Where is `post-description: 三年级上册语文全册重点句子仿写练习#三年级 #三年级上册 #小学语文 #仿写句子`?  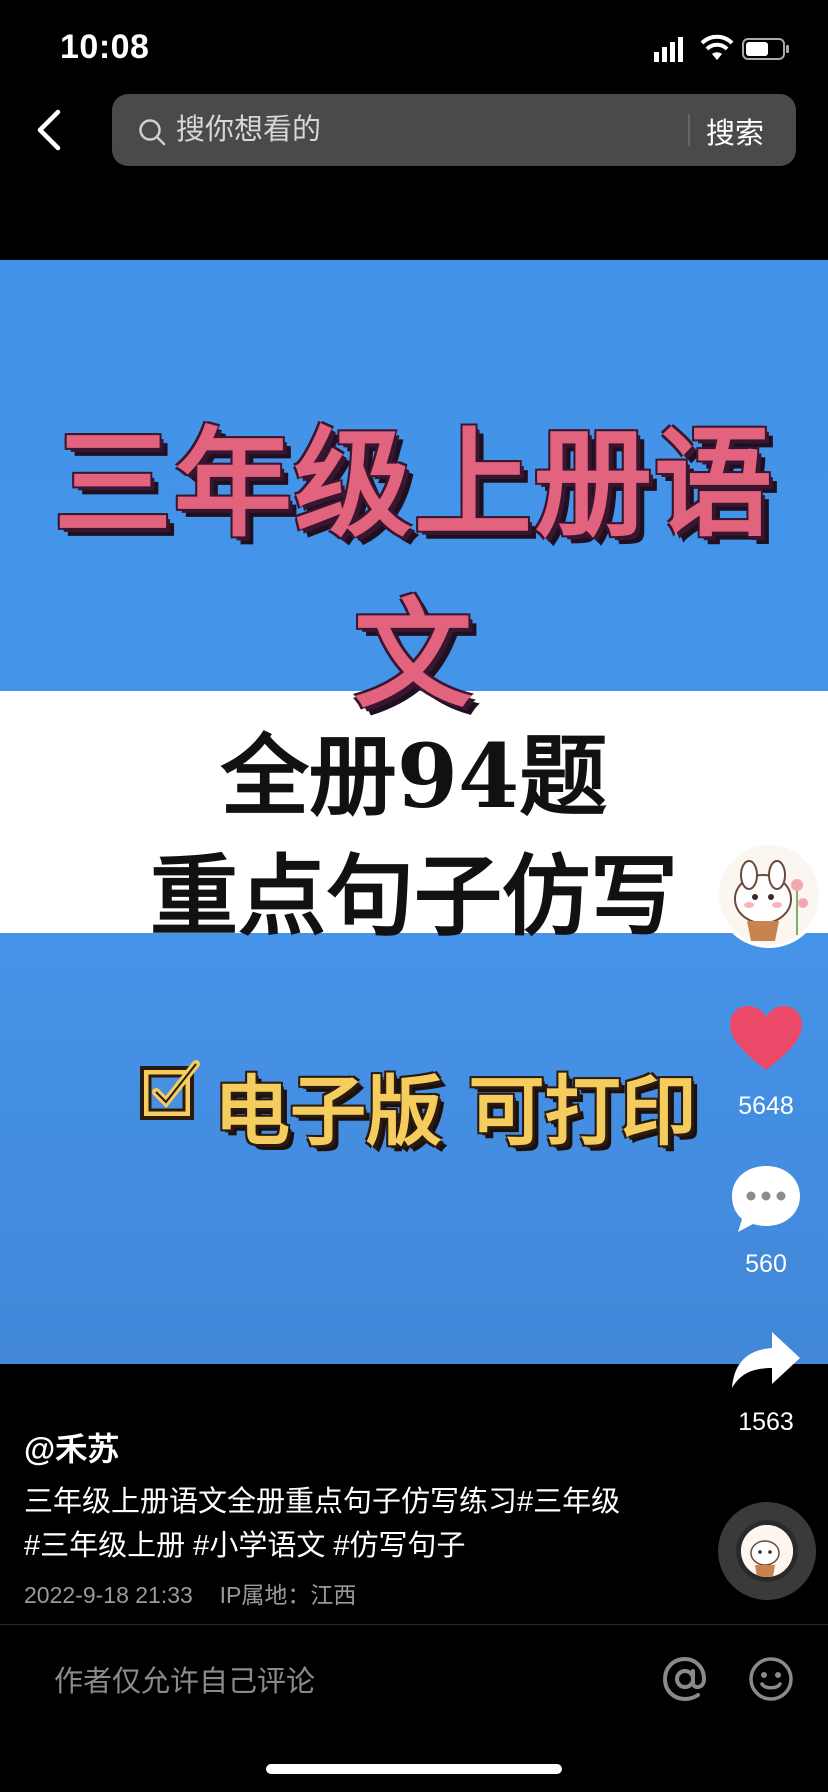
post-description: 三年级上册语文全册重点句子仿写练习#三年级 #三年级上册 #小学语文 #仿写句子 is located at coordinates (322, 1524).